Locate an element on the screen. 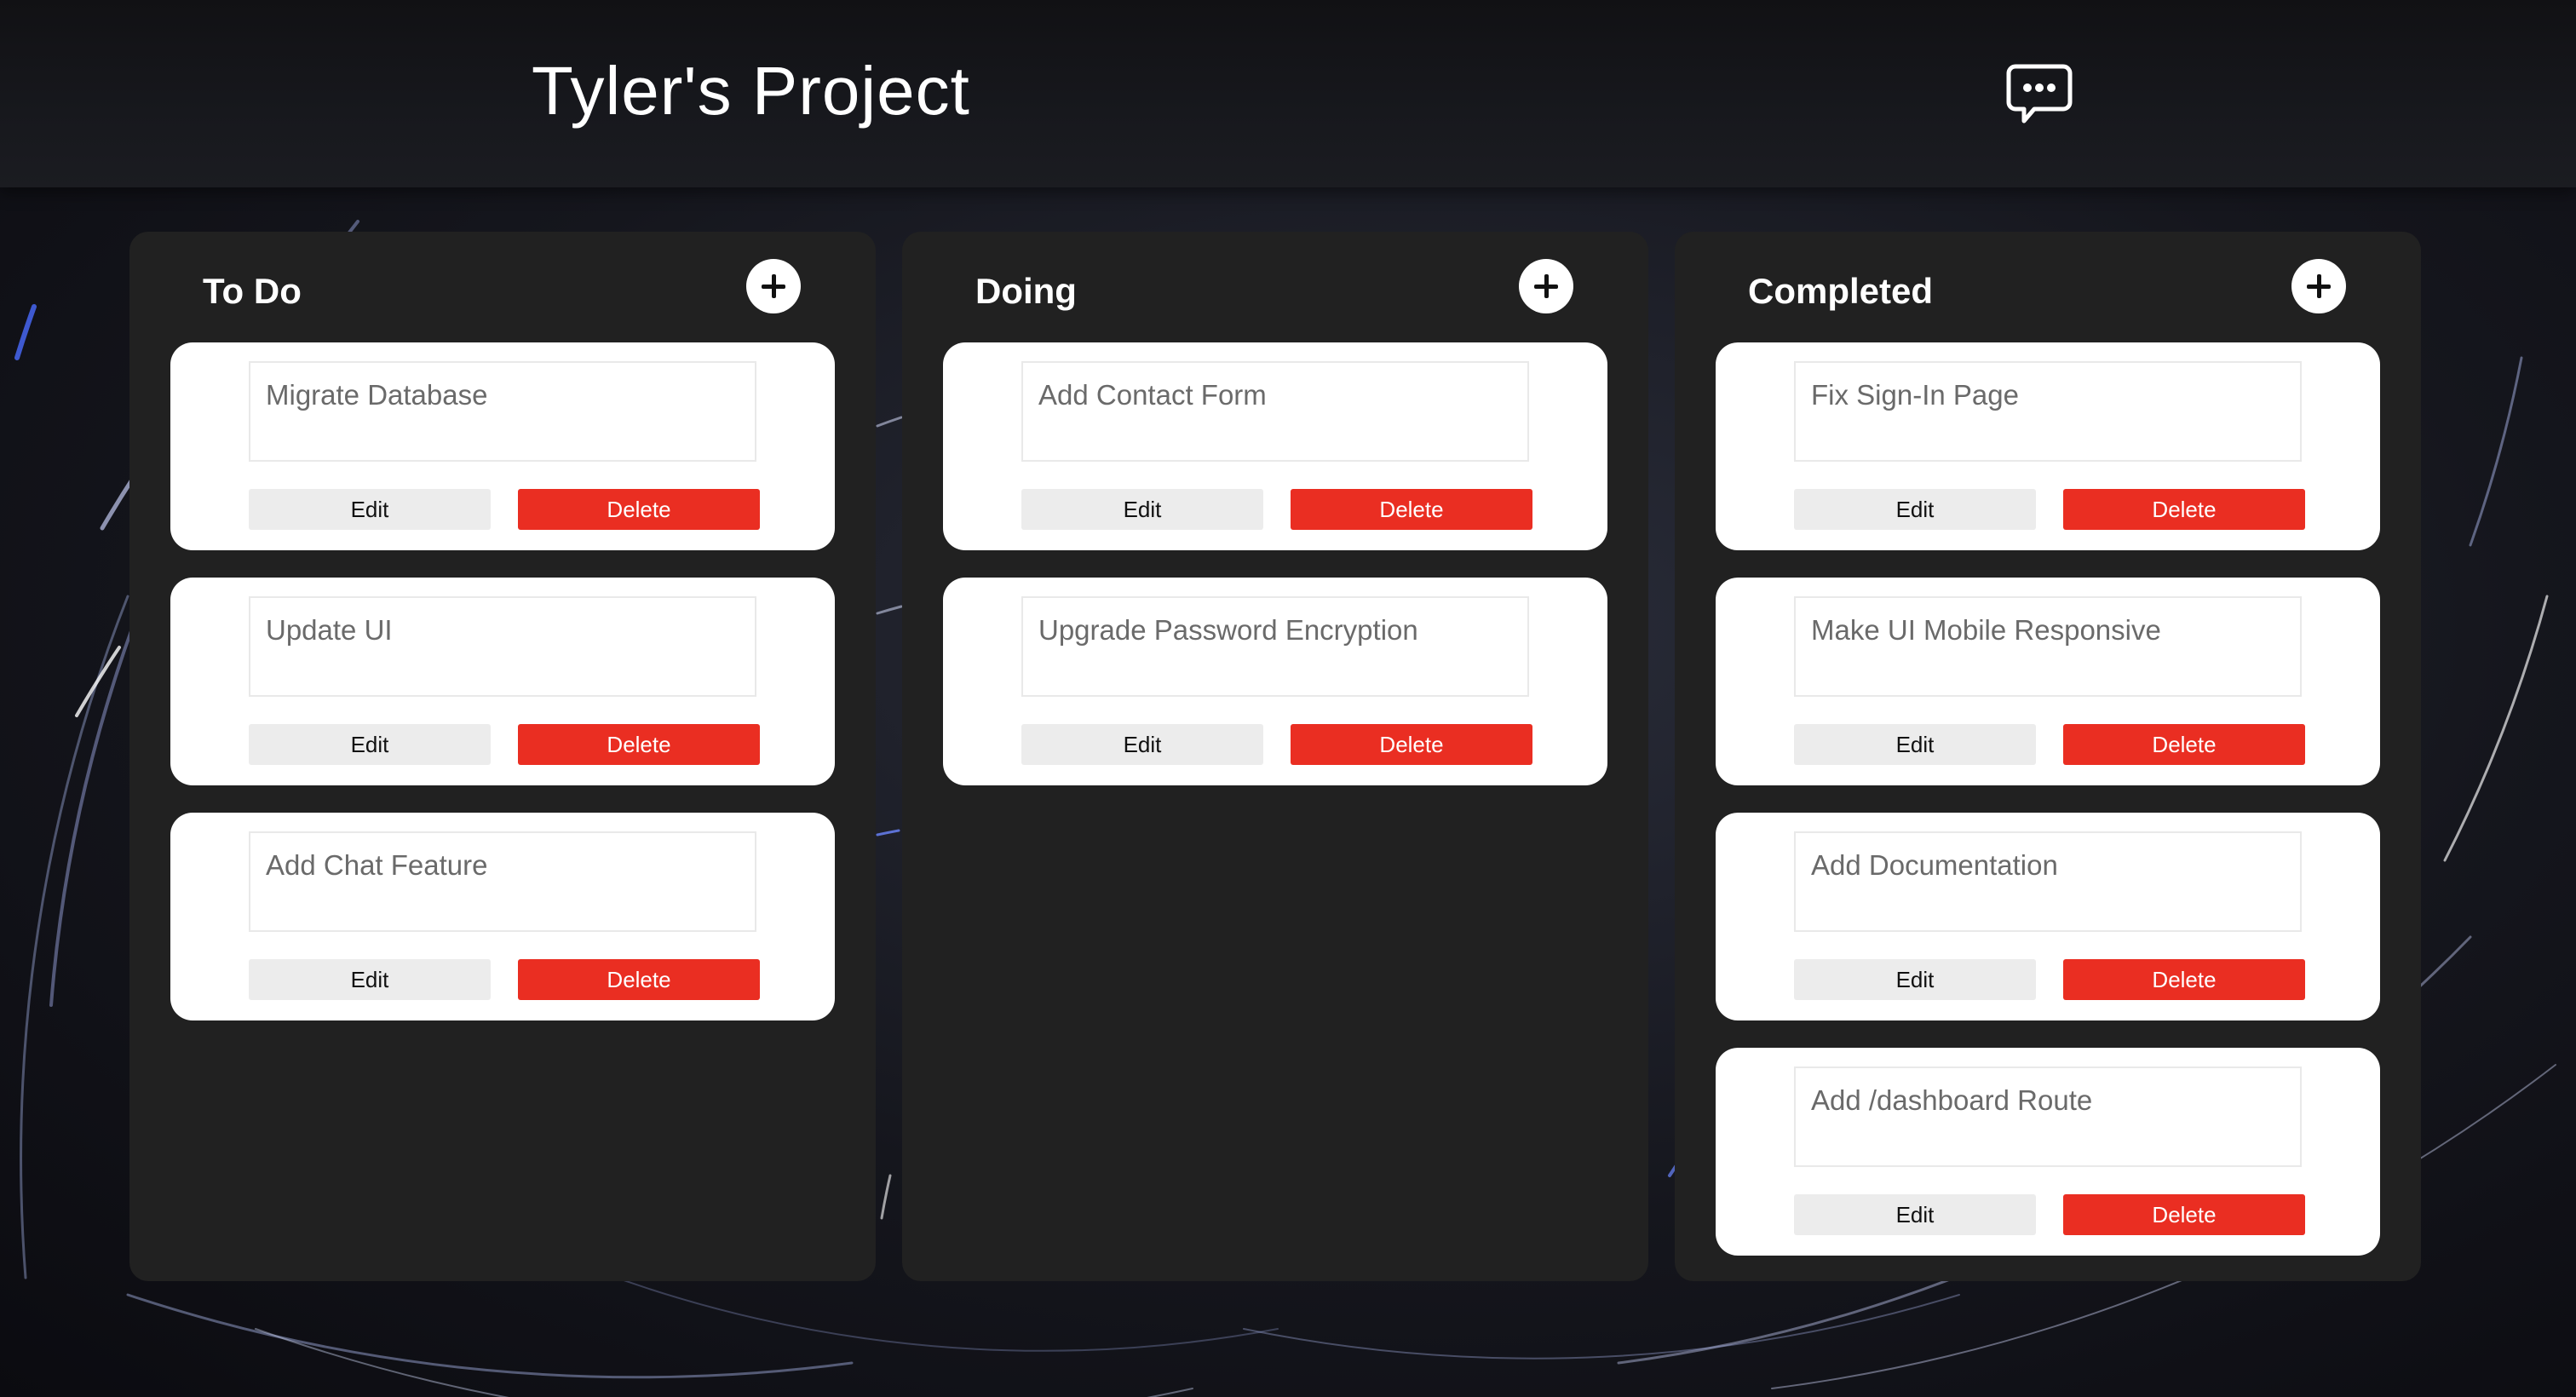 Image resolution: width=2576 pixels, height=1397 pixels. chat-bubble-ellipsis-icon is located at coordinates (2040, 94).